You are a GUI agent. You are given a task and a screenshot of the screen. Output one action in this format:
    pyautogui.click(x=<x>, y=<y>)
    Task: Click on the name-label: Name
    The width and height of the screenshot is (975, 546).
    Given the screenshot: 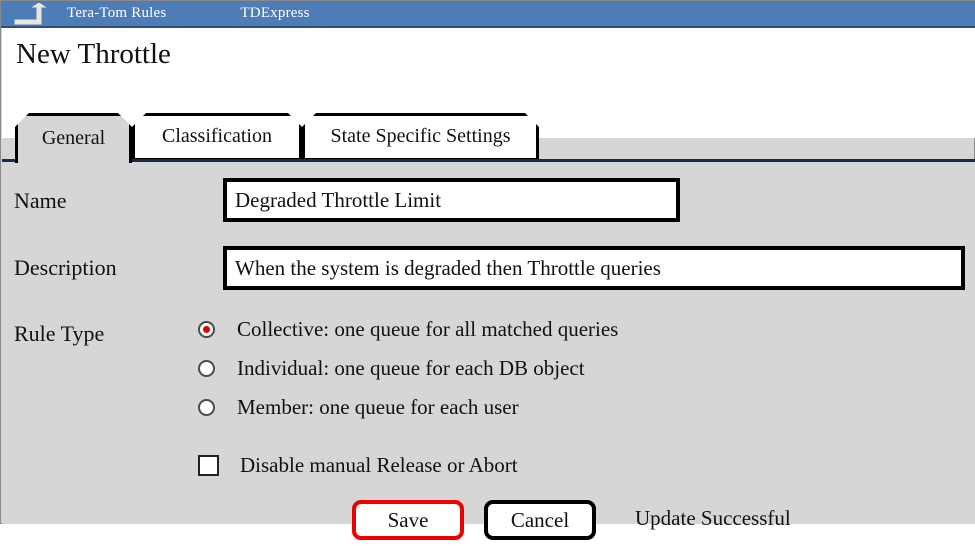 What is the action you would take?
    pyautogui.click(x=40, y=200)
    